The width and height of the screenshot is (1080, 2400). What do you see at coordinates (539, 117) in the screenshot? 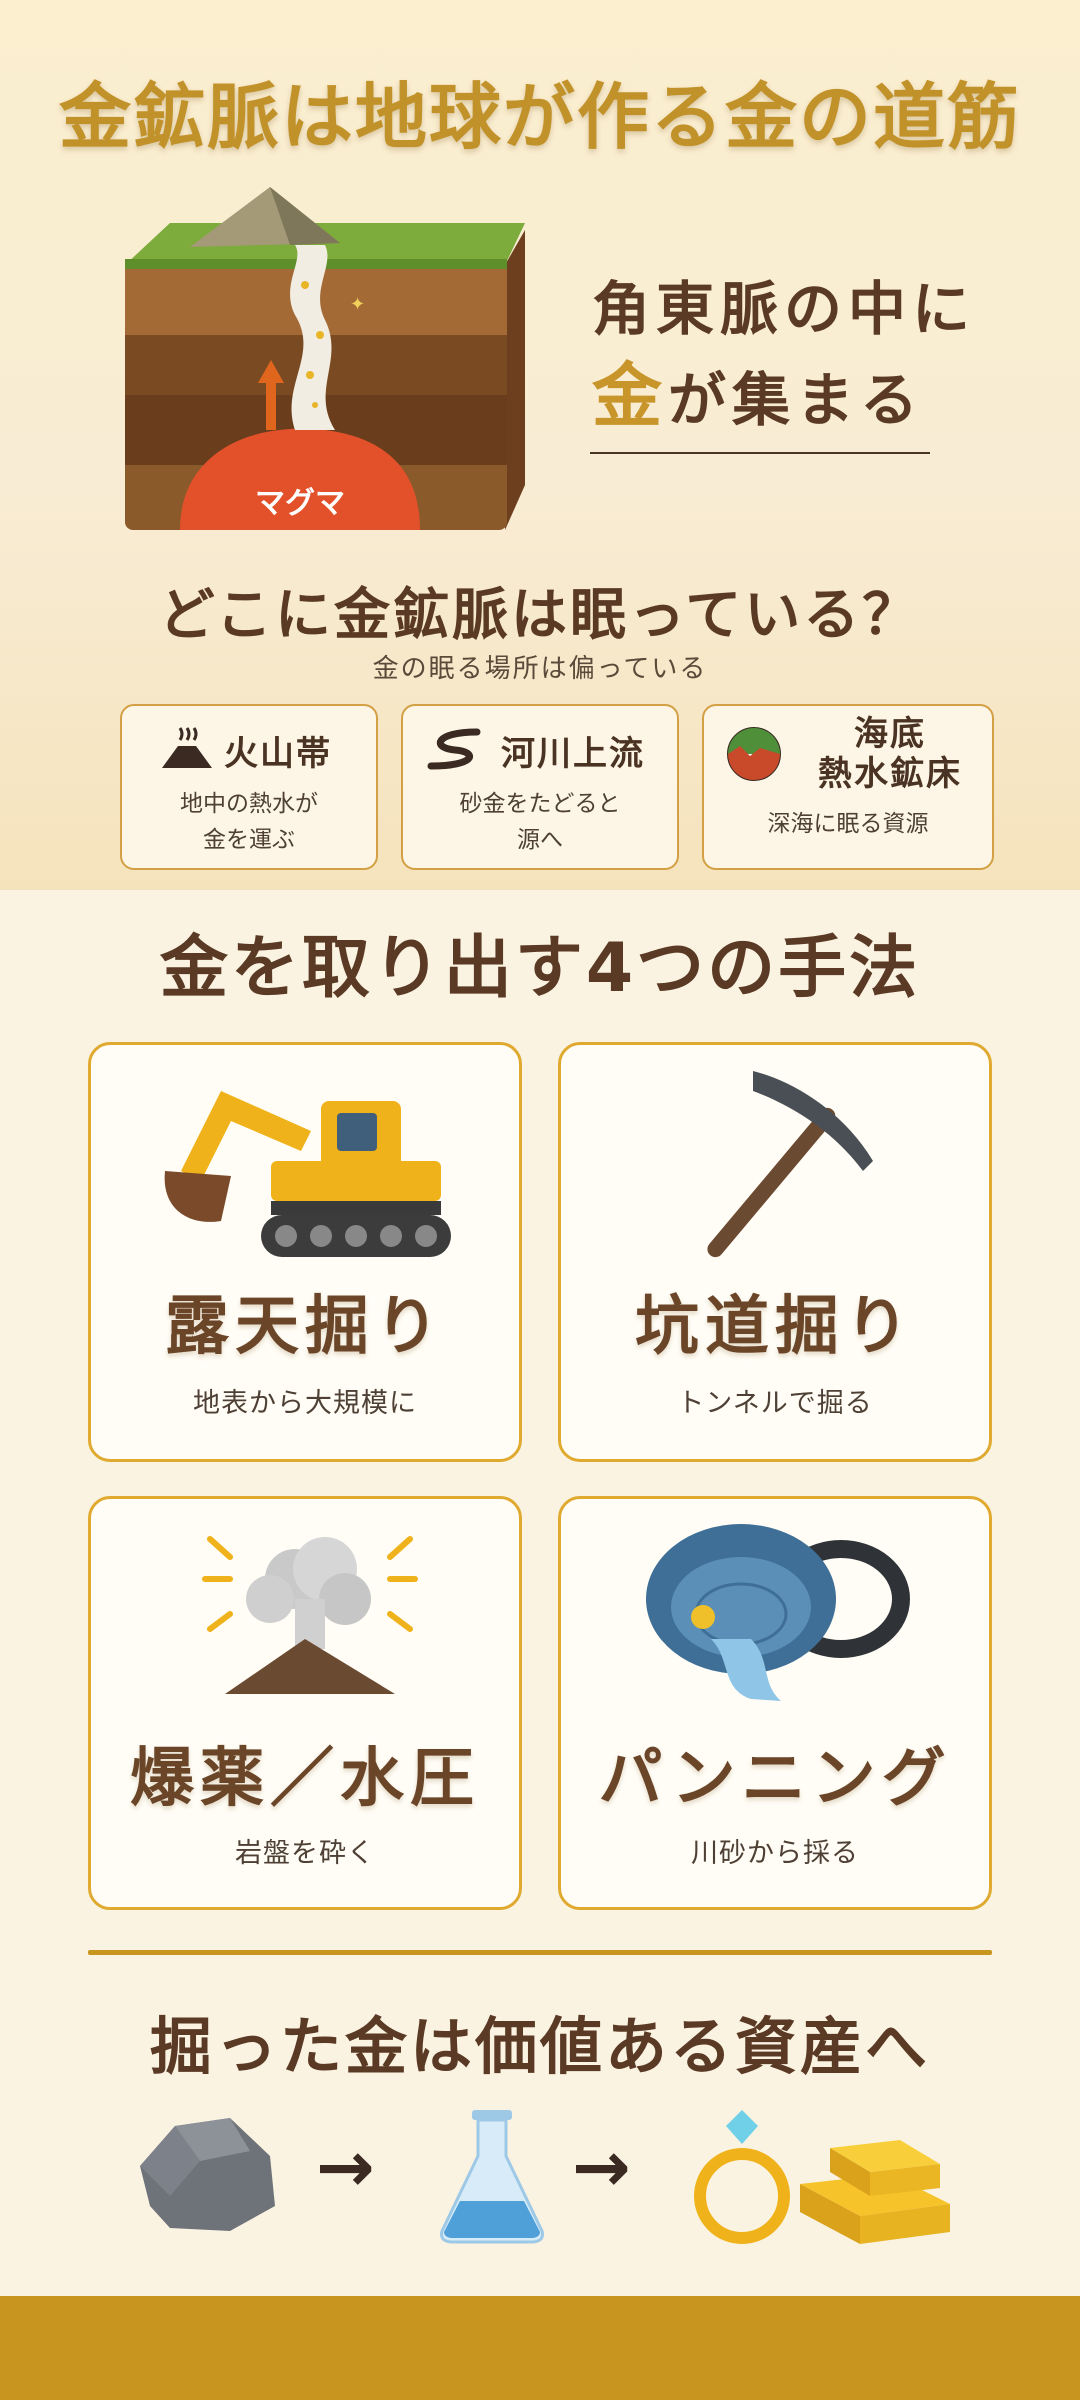
I see `page-title: 金鉱脈は地球が作る金の道筋` at bounding box center [539, 117].